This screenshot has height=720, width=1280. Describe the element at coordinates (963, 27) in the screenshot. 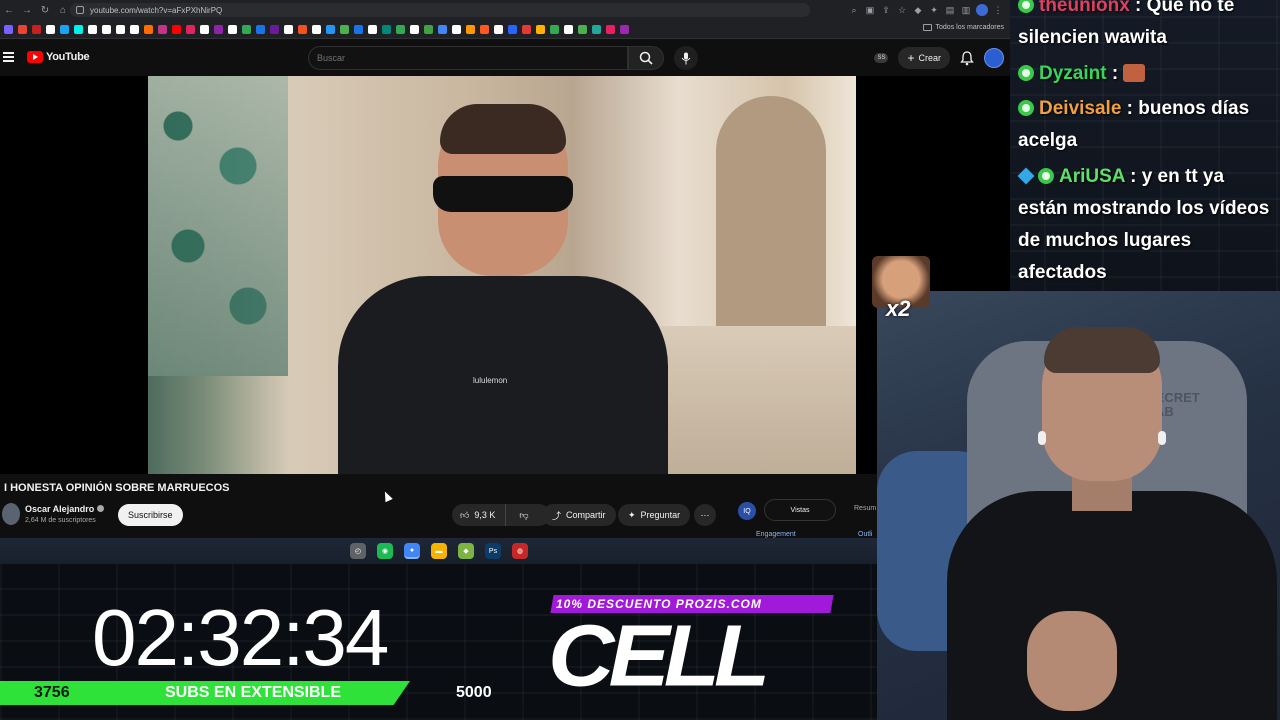

I see `all-bookmarks-folder: Todos los marcadores` at that location.